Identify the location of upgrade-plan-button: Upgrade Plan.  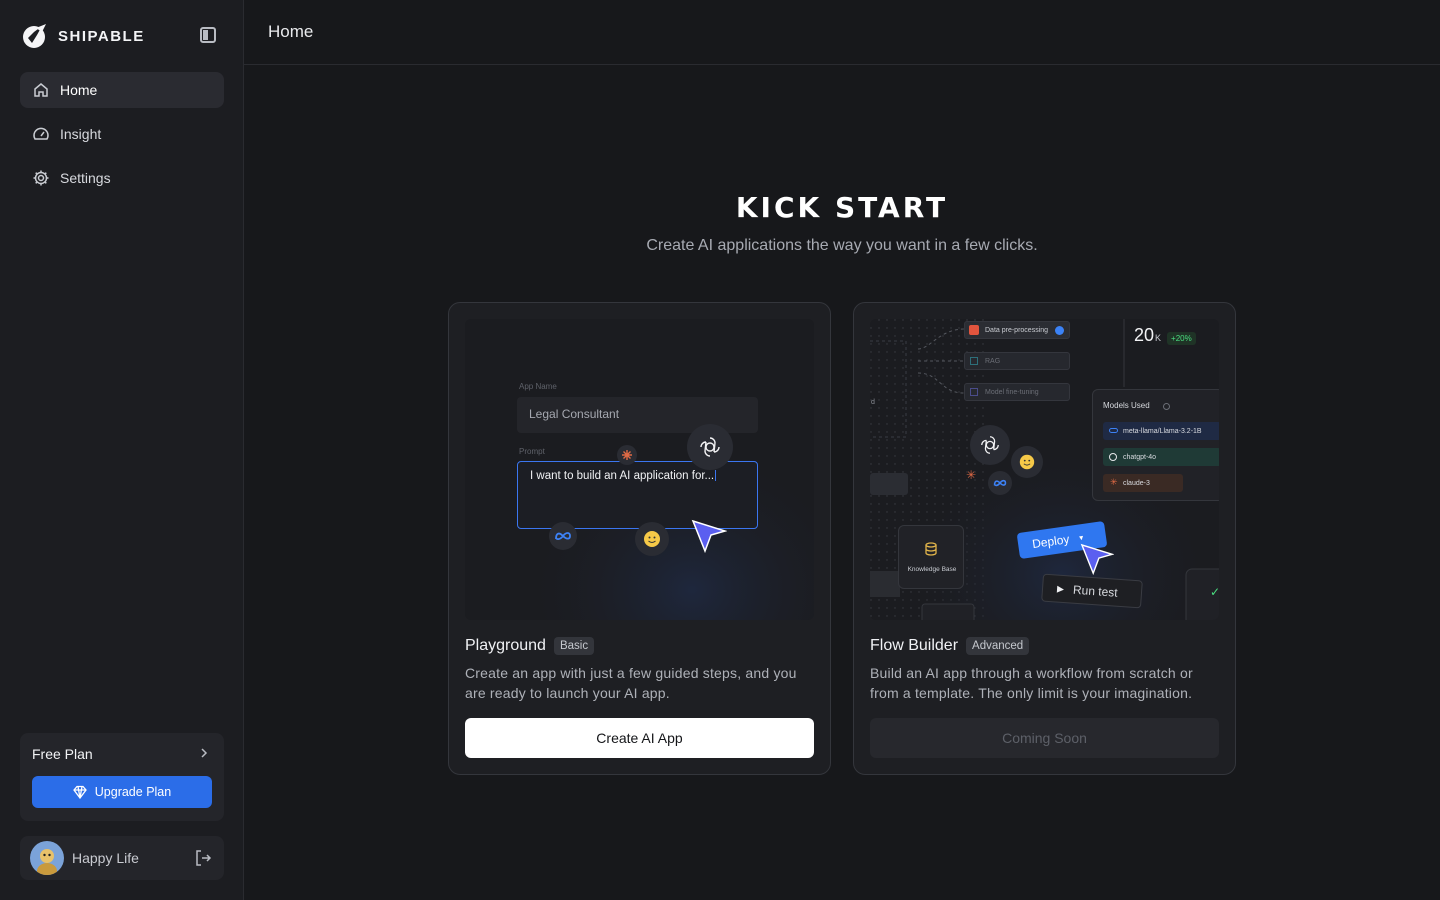
(122, 792).